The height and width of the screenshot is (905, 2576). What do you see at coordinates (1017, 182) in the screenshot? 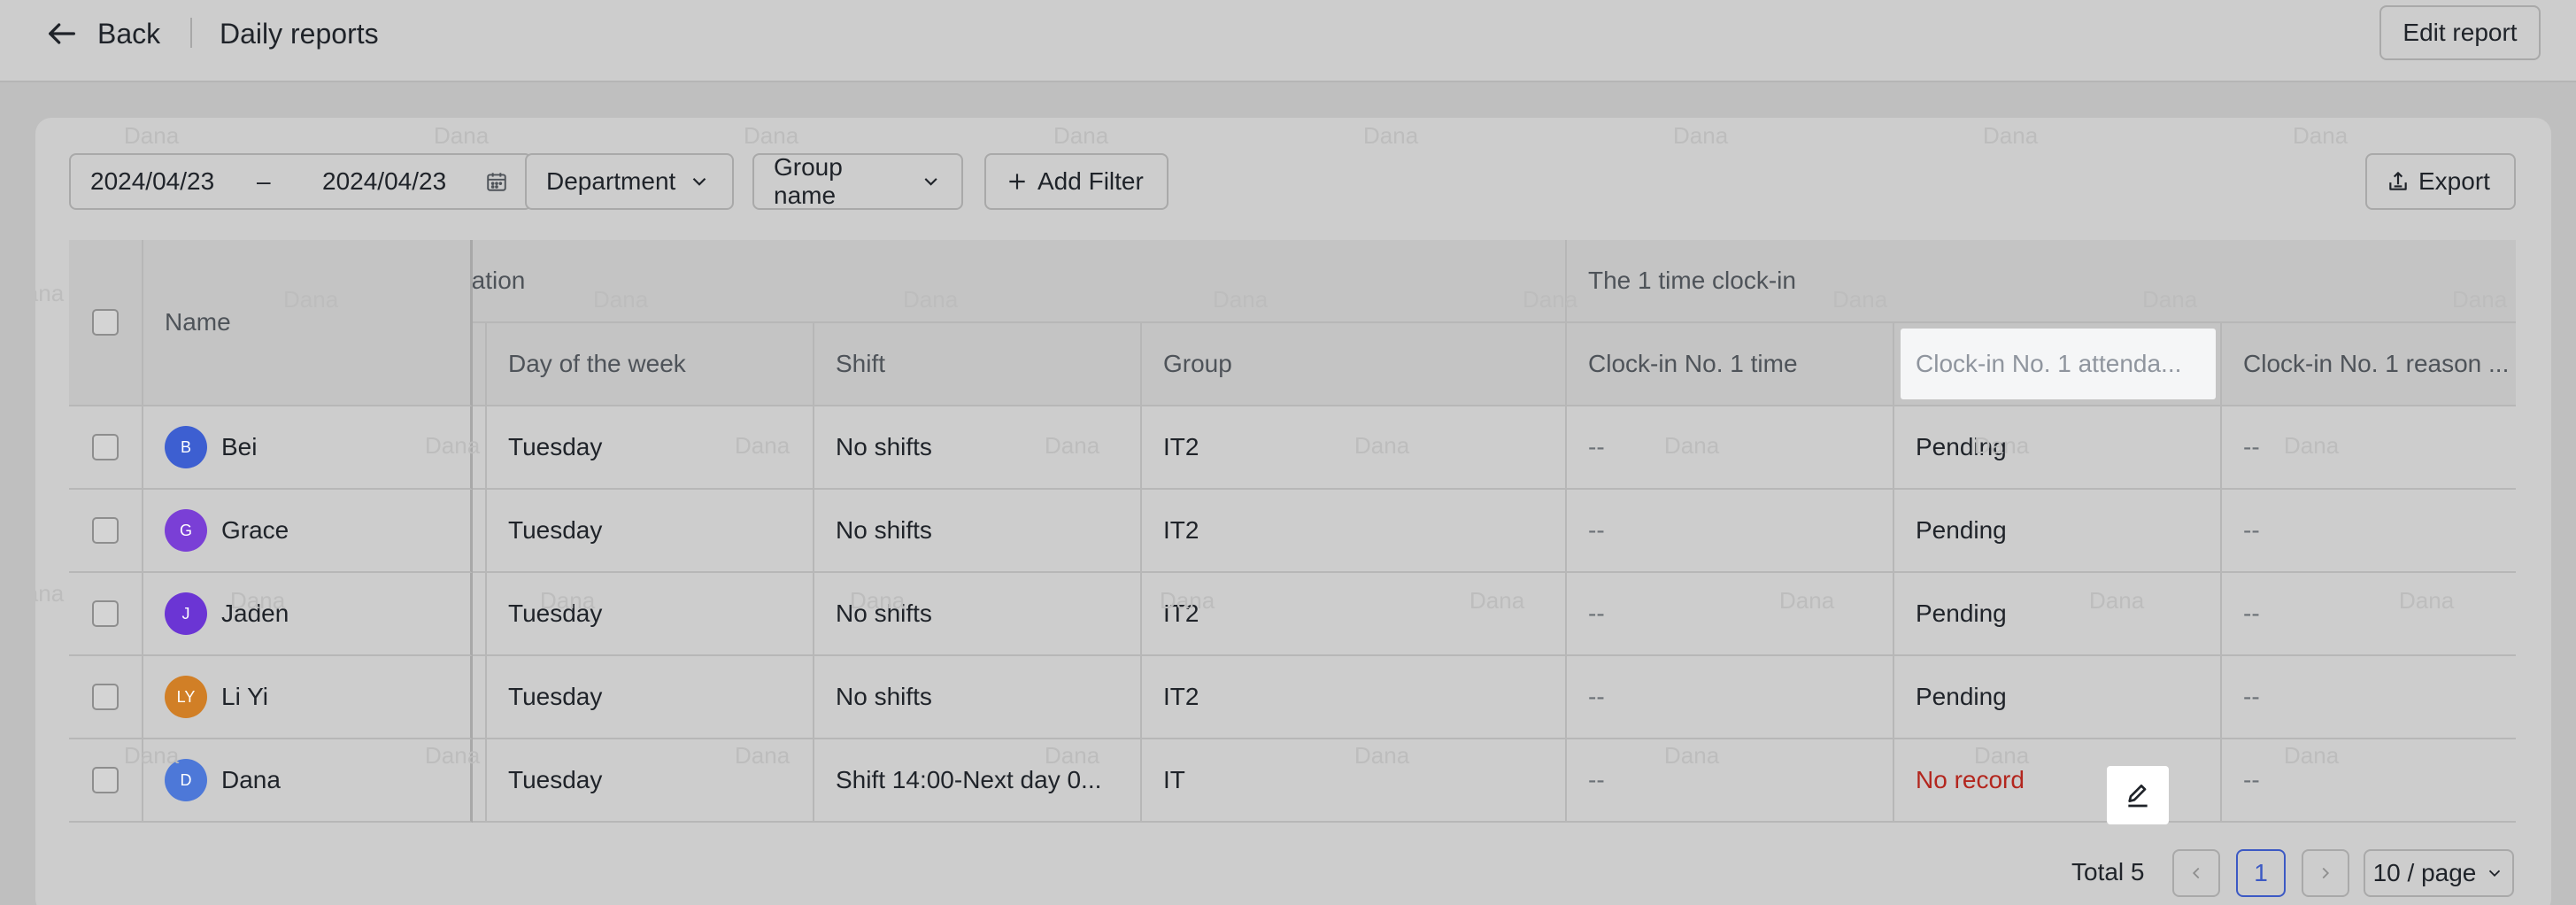
I see `plus-icon` at bounding box center [1017, 182].